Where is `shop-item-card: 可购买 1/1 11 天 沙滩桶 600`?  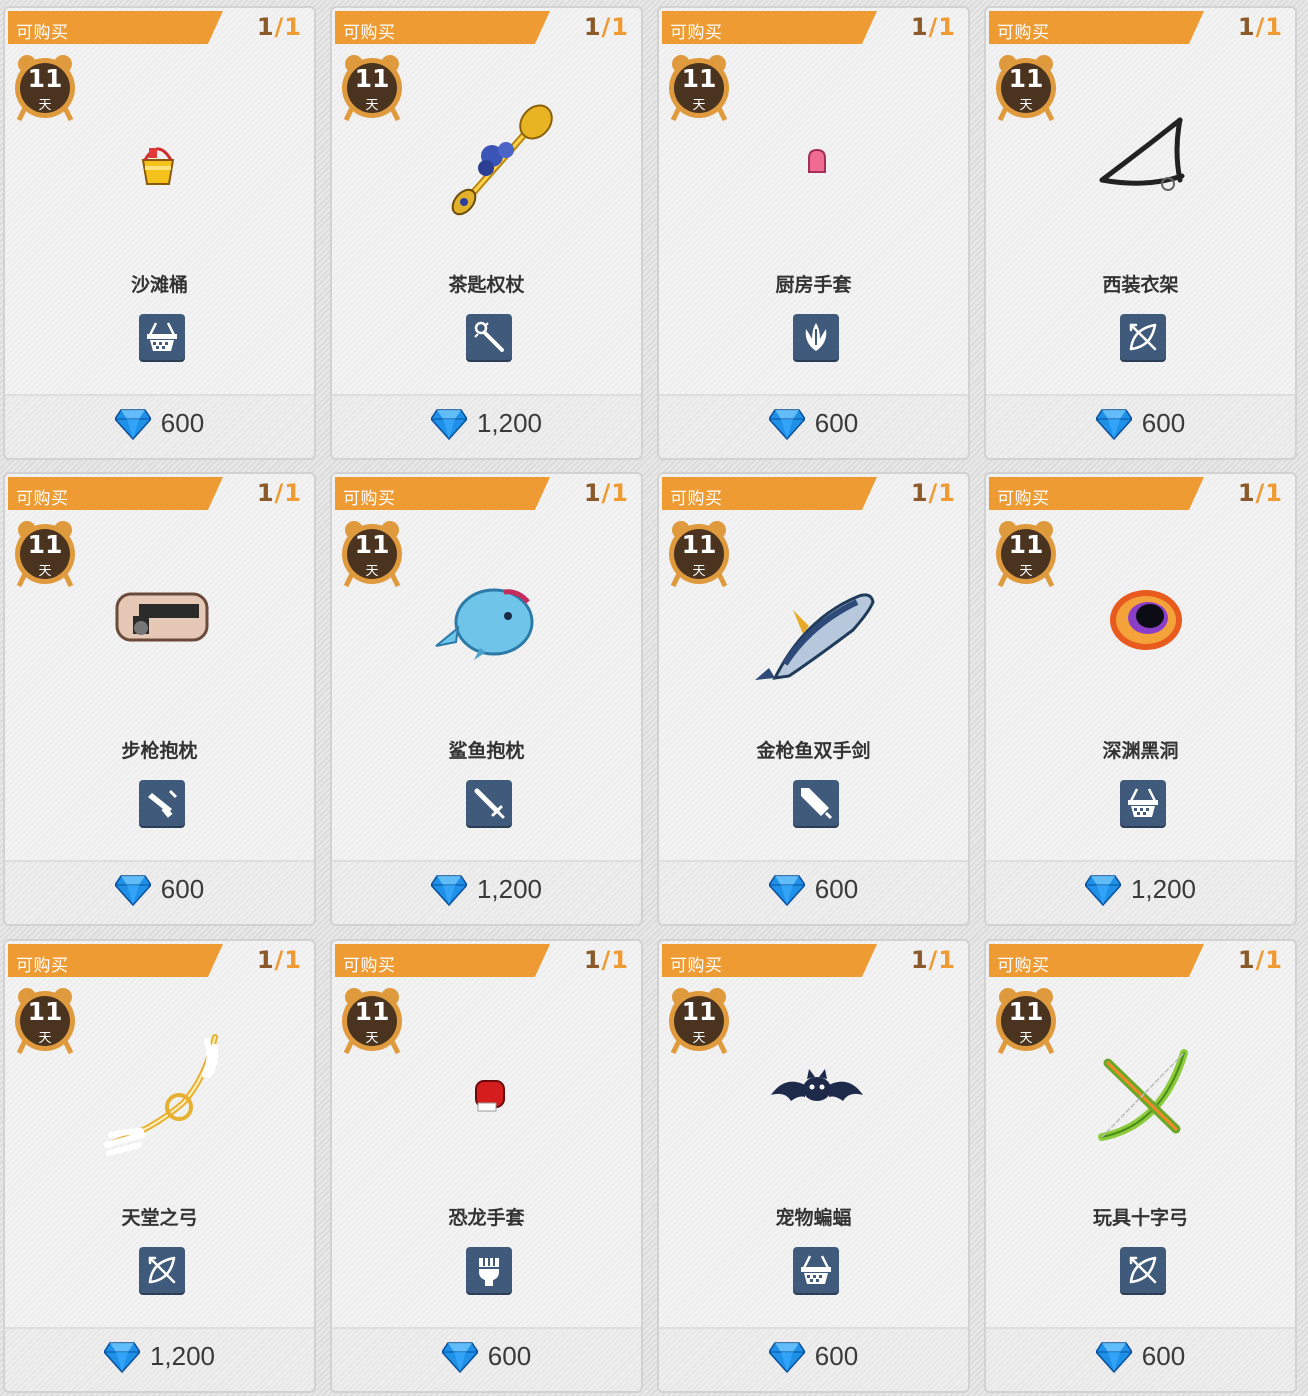
shop-item-card: 可购买 1/1 11 天 沙滩桶 600 is located at coordinates (159, 233).